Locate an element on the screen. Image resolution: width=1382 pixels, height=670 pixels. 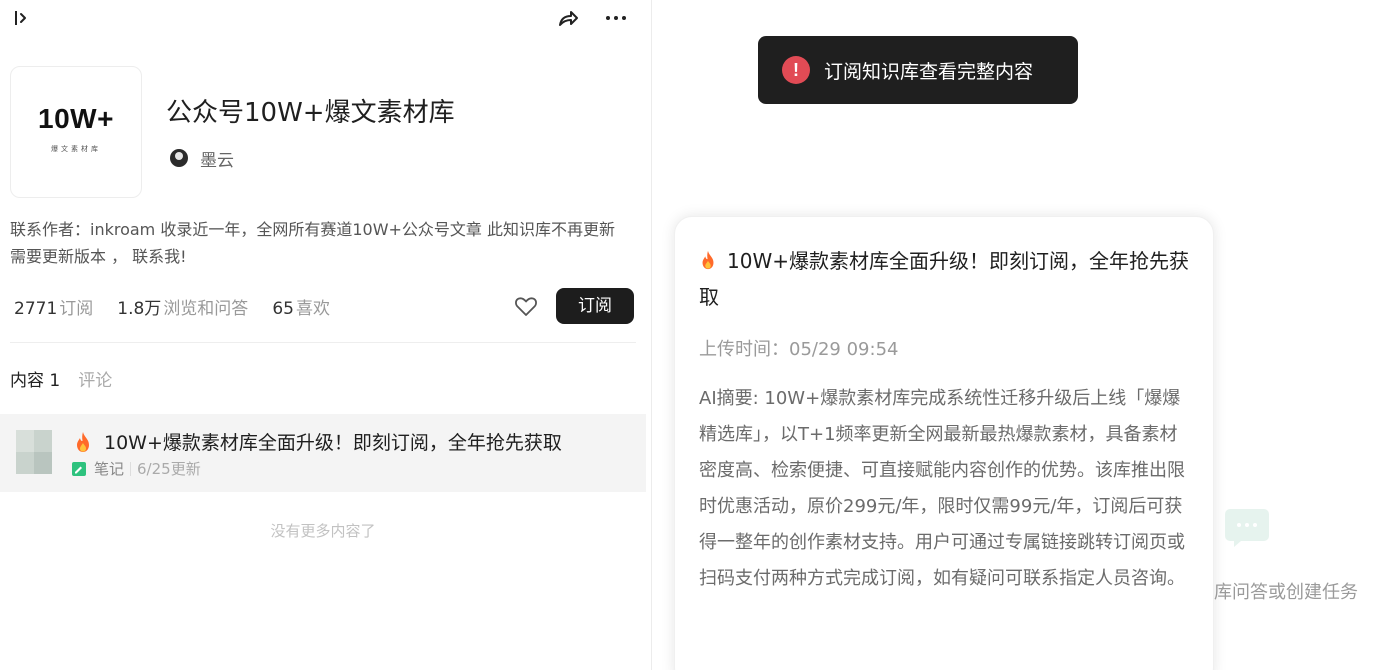
author-link: 墨云 is located at coordinates (202, 158).